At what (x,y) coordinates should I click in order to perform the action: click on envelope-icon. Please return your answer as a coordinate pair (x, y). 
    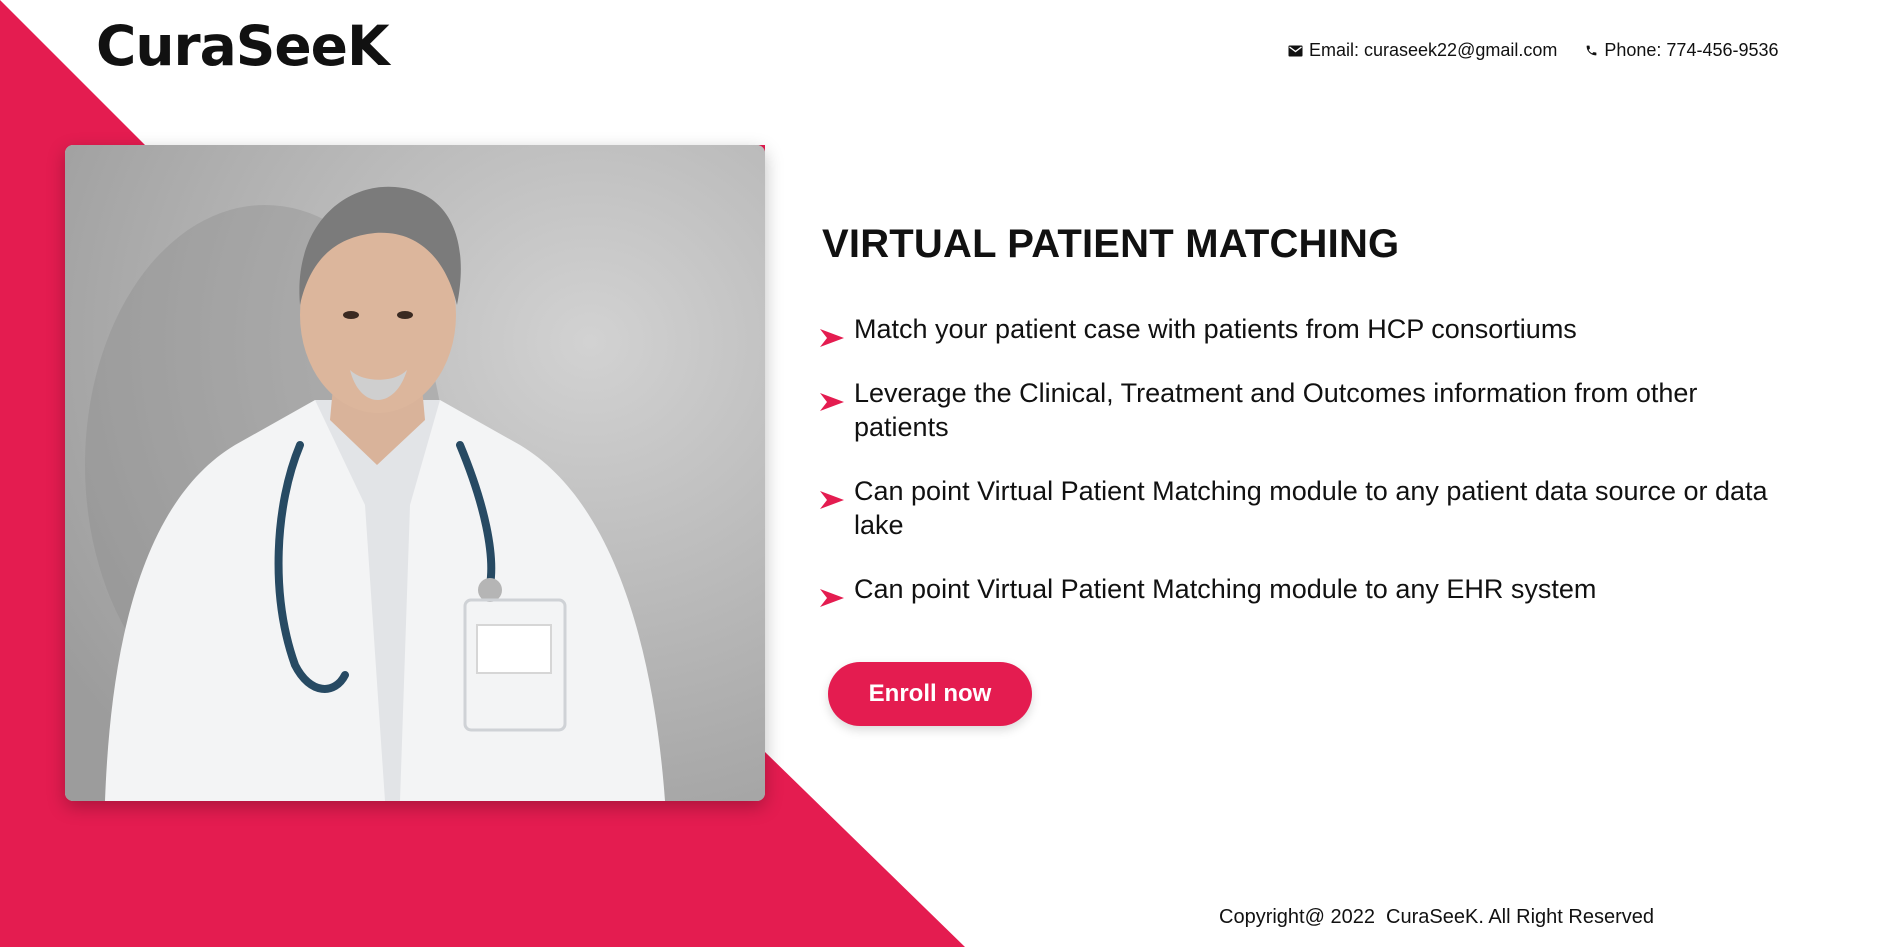
    Looking at the image, I should click on (1295, 51).